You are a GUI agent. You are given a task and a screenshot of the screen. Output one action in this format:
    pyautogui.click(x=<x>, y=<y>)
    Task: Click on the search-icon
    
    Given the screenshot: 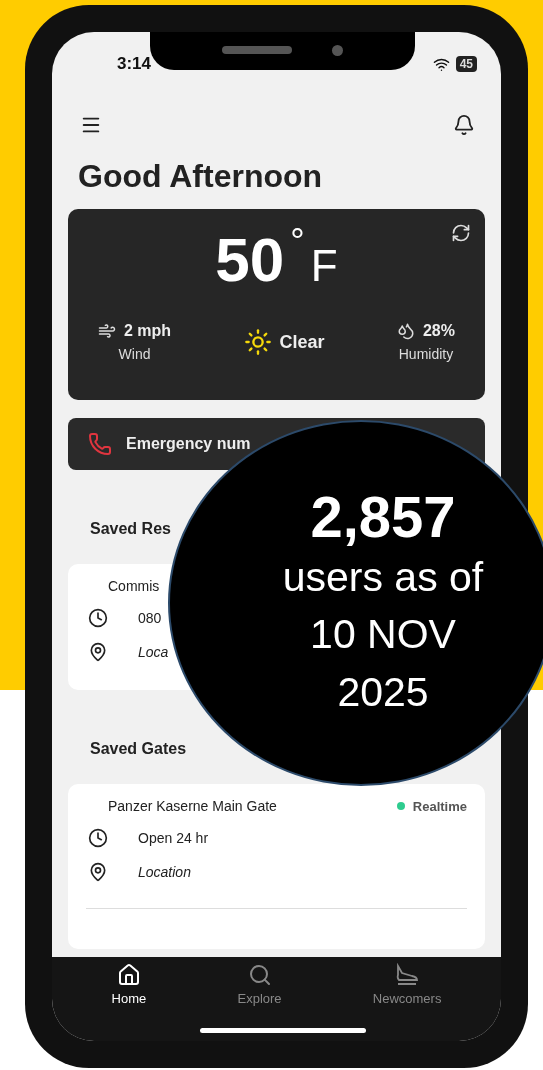 What is the action you would take?
    pyautogui.click(x=259, y=975)
    